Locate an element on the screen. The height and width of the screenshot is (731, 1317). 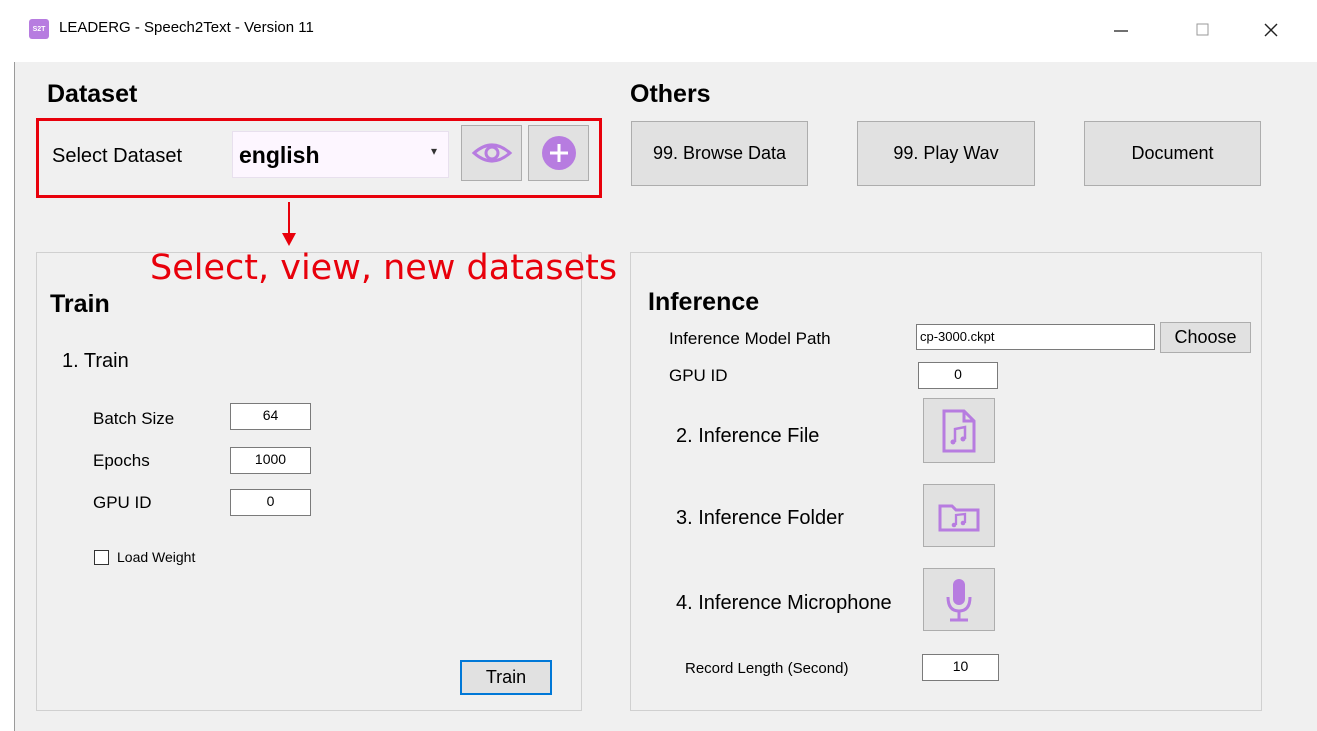
close-button is located at coordinates (1271, 30).